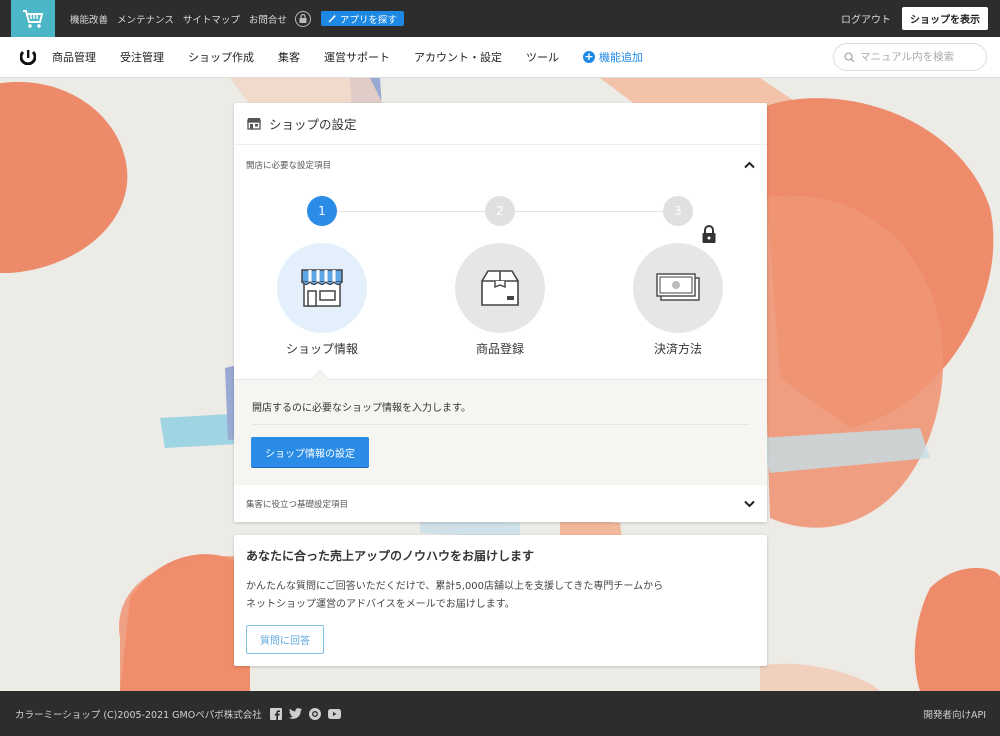  What do you see at coordinates (268, 19) in the screenshot?
I see `link-contact: お問合せ` at bounding box center [268, 19].